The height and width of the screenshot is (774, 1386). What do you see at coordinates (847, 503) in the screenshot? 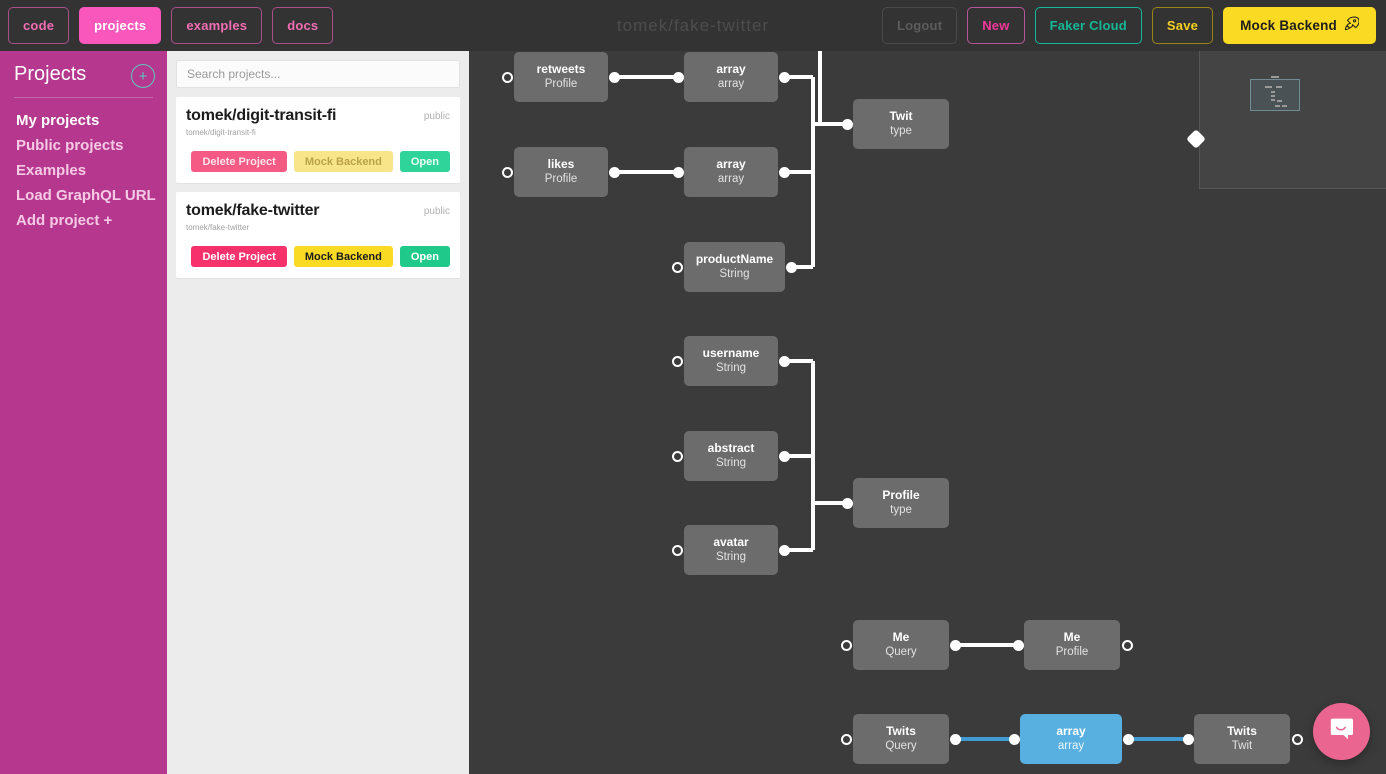
I see `node-input-port-profile` at bounding box center [847, 503].